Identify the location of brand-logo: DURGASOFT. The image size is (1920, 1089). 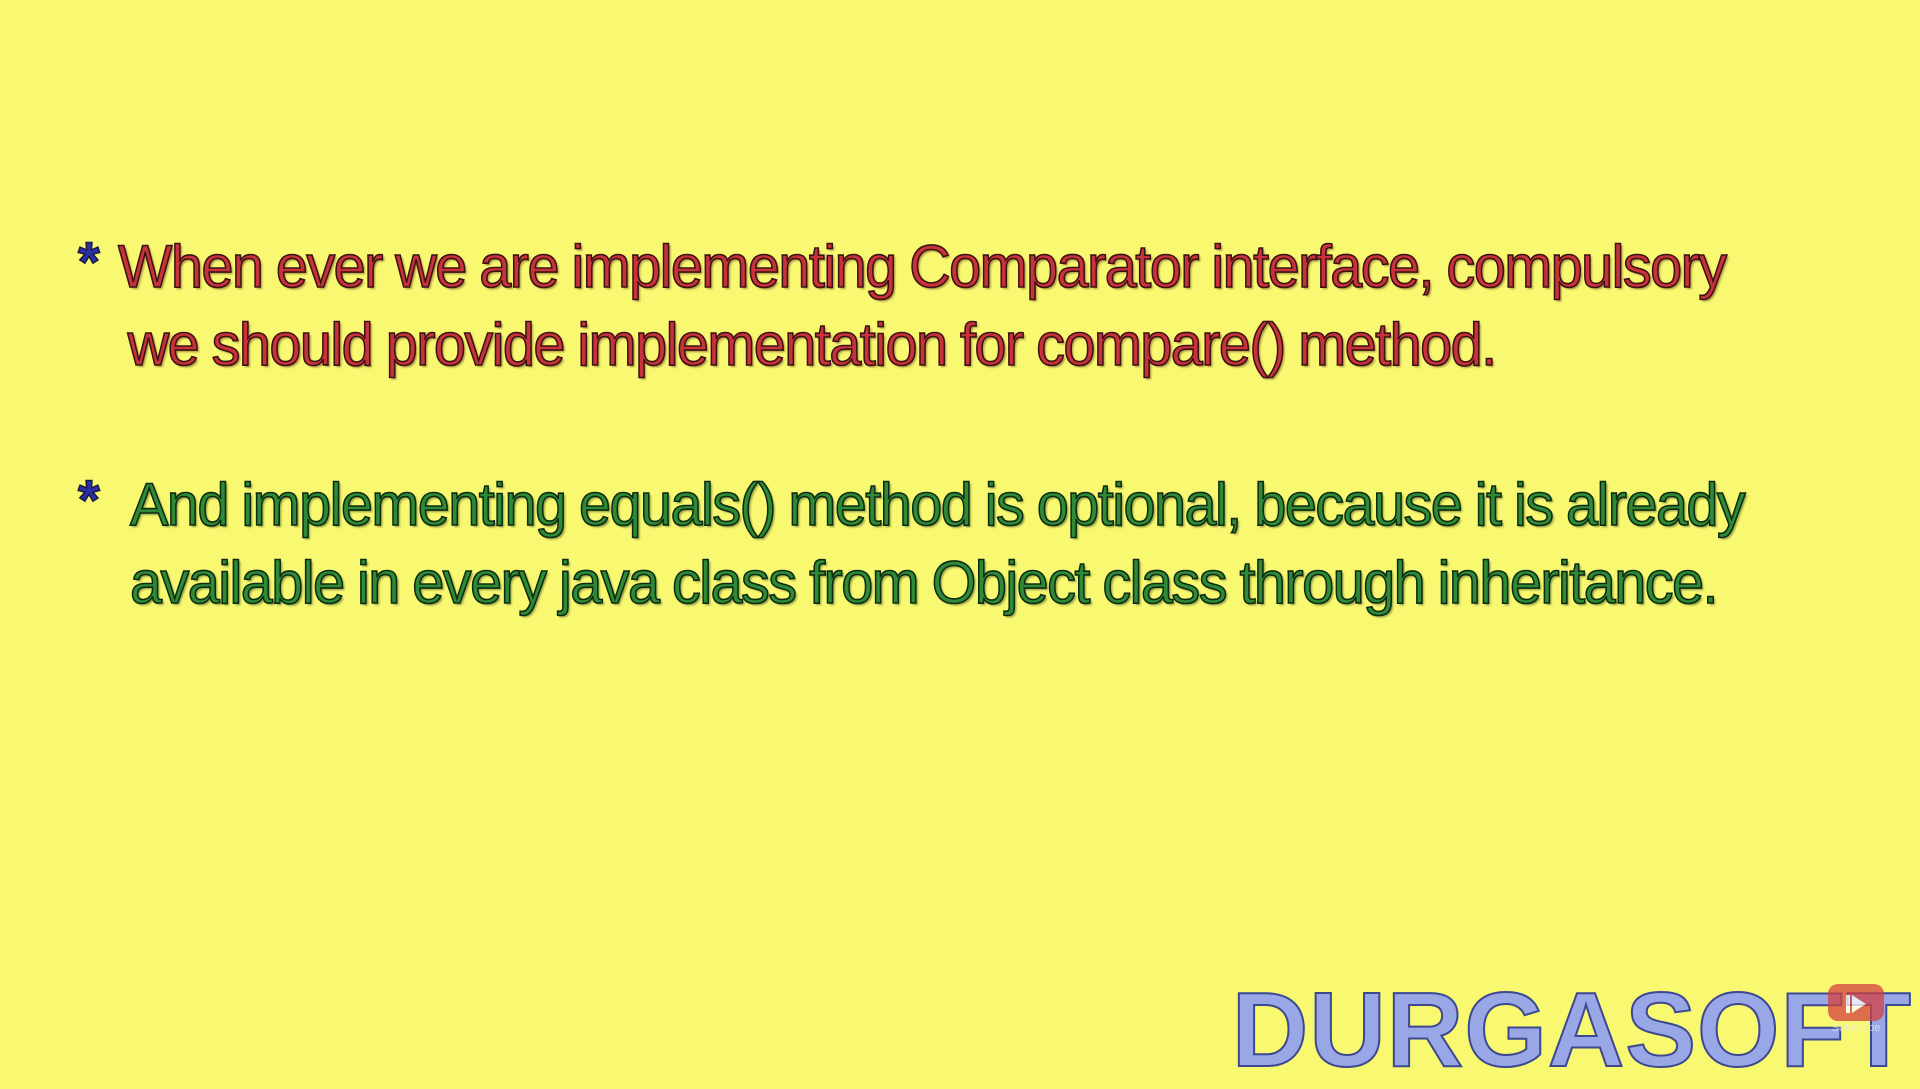
(1571, 1030).